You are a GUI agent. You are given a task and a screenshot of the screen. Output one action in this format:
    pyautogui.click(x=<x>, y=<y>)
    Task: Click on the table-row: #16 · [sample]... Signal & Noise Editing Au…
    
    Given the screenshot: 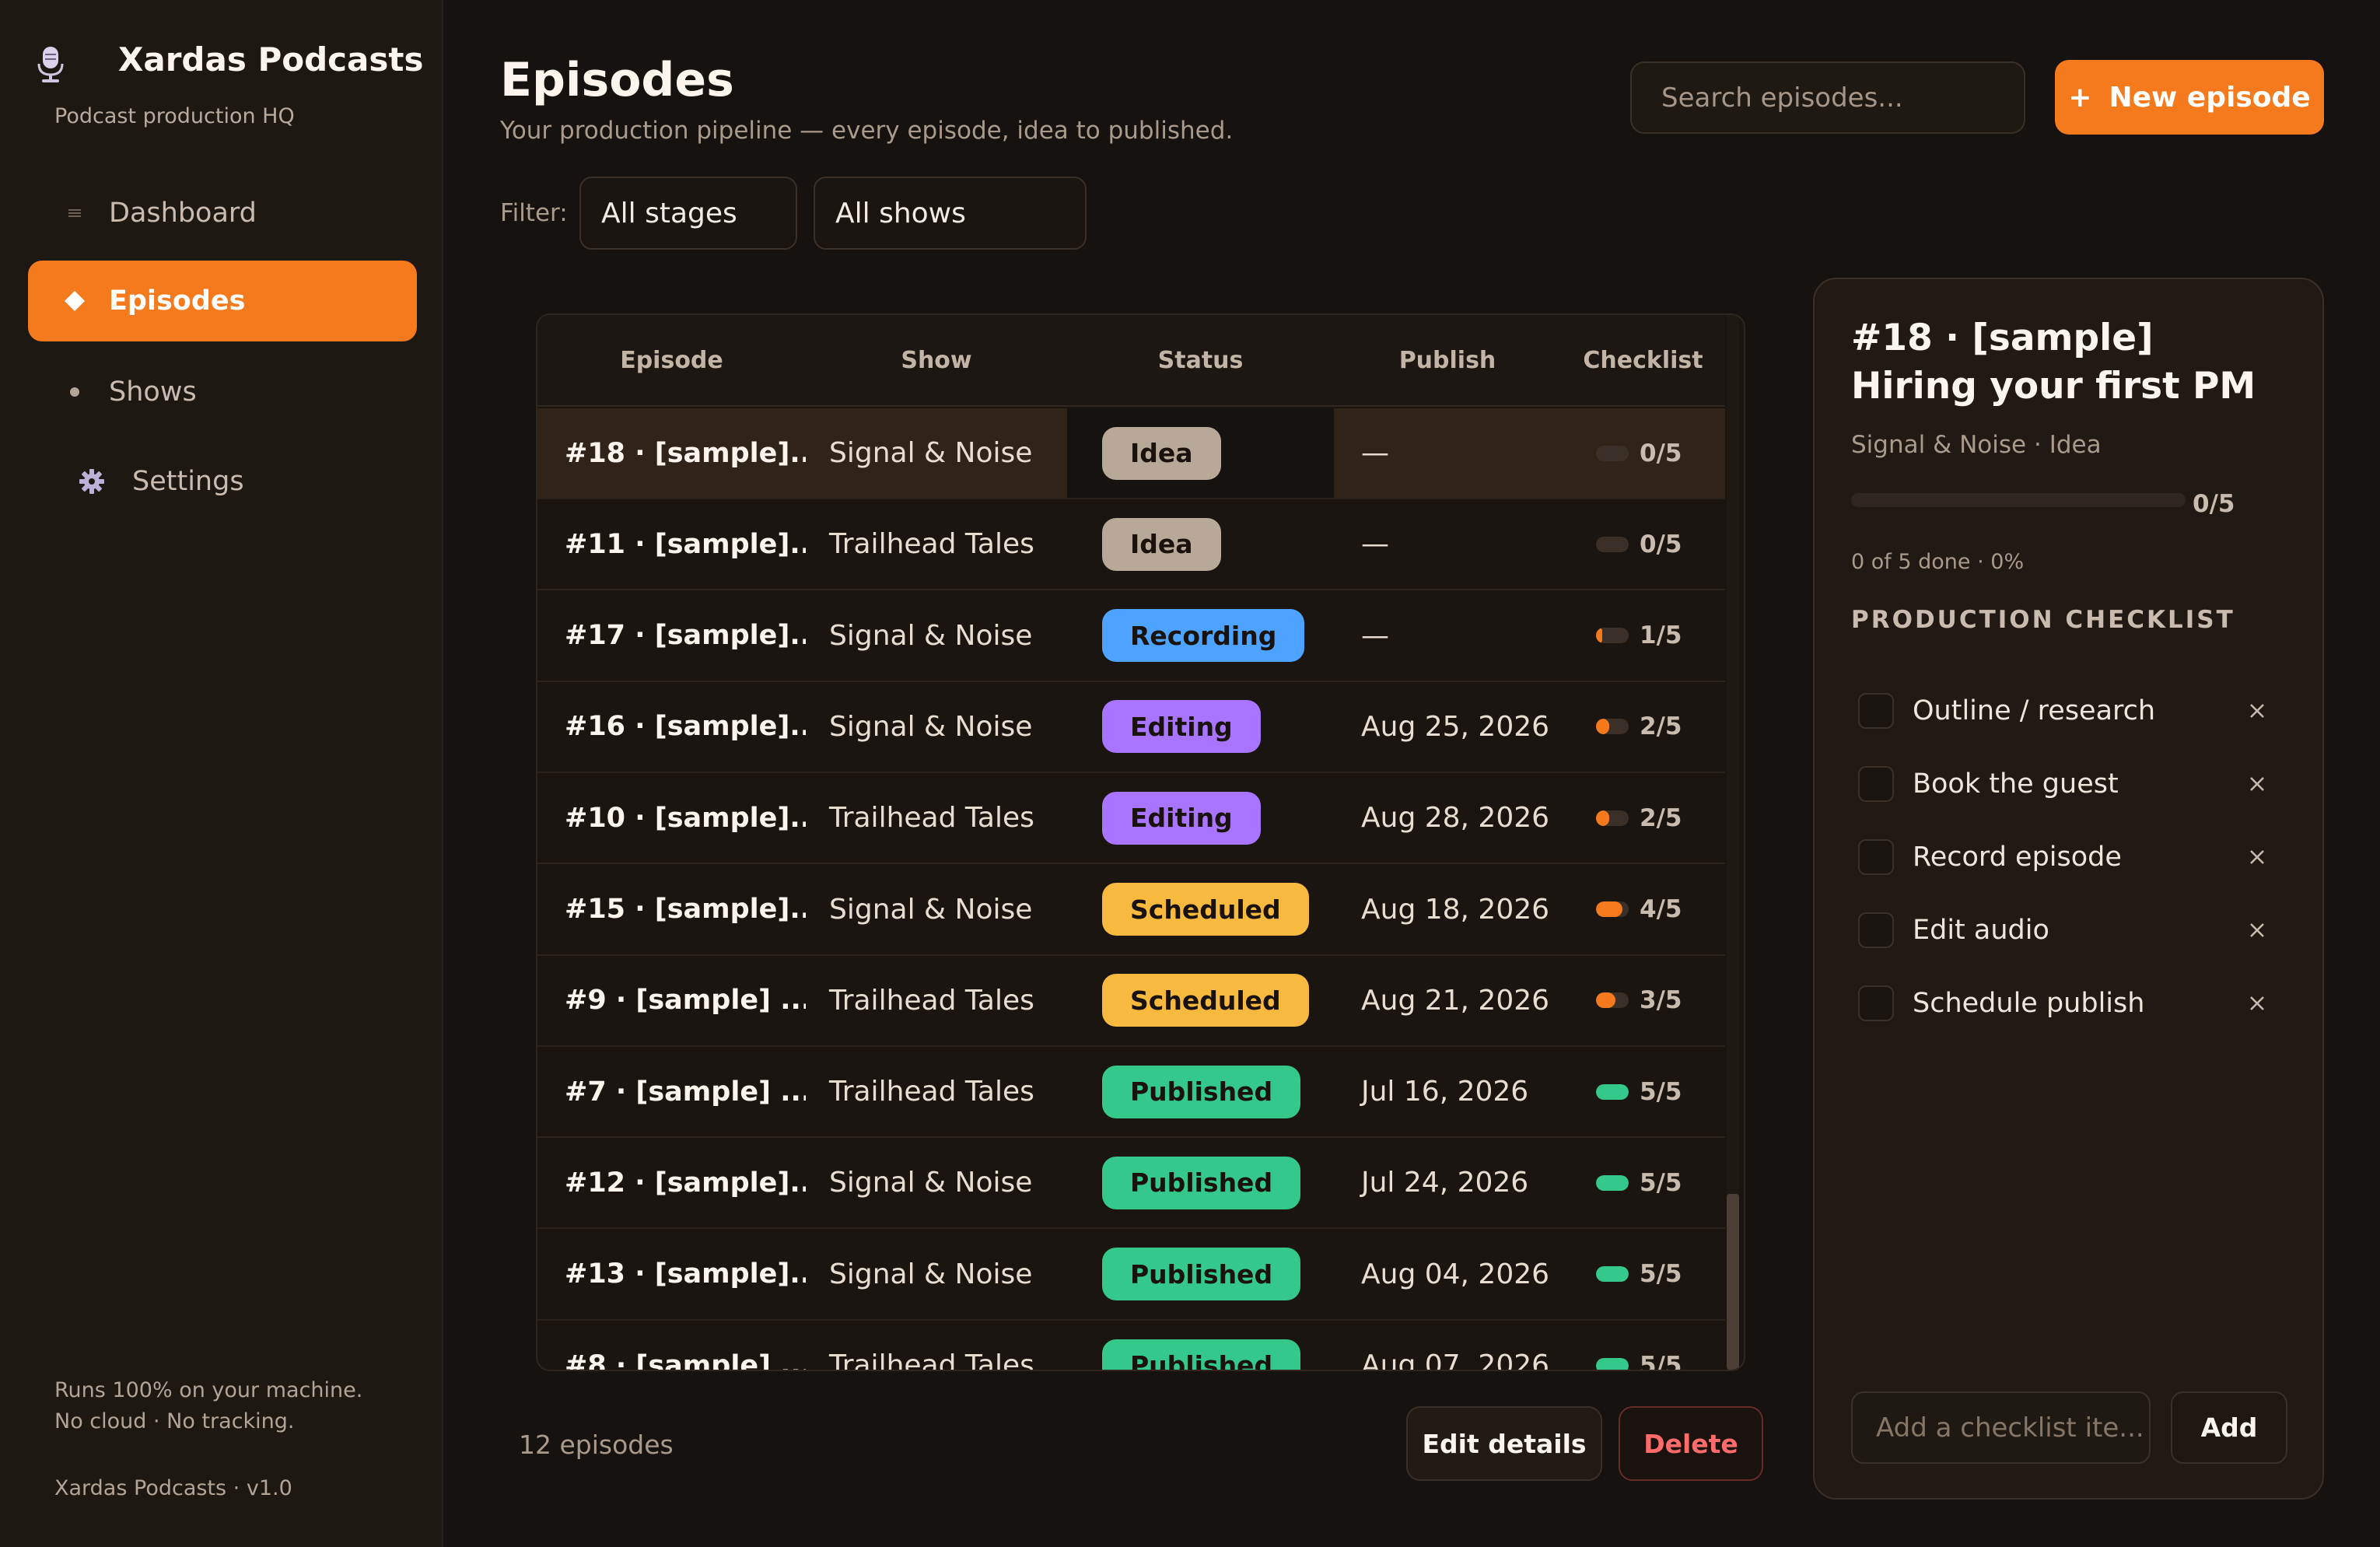 What is the action you would take?
    pyautogui.click(x=1131, y=727)
    